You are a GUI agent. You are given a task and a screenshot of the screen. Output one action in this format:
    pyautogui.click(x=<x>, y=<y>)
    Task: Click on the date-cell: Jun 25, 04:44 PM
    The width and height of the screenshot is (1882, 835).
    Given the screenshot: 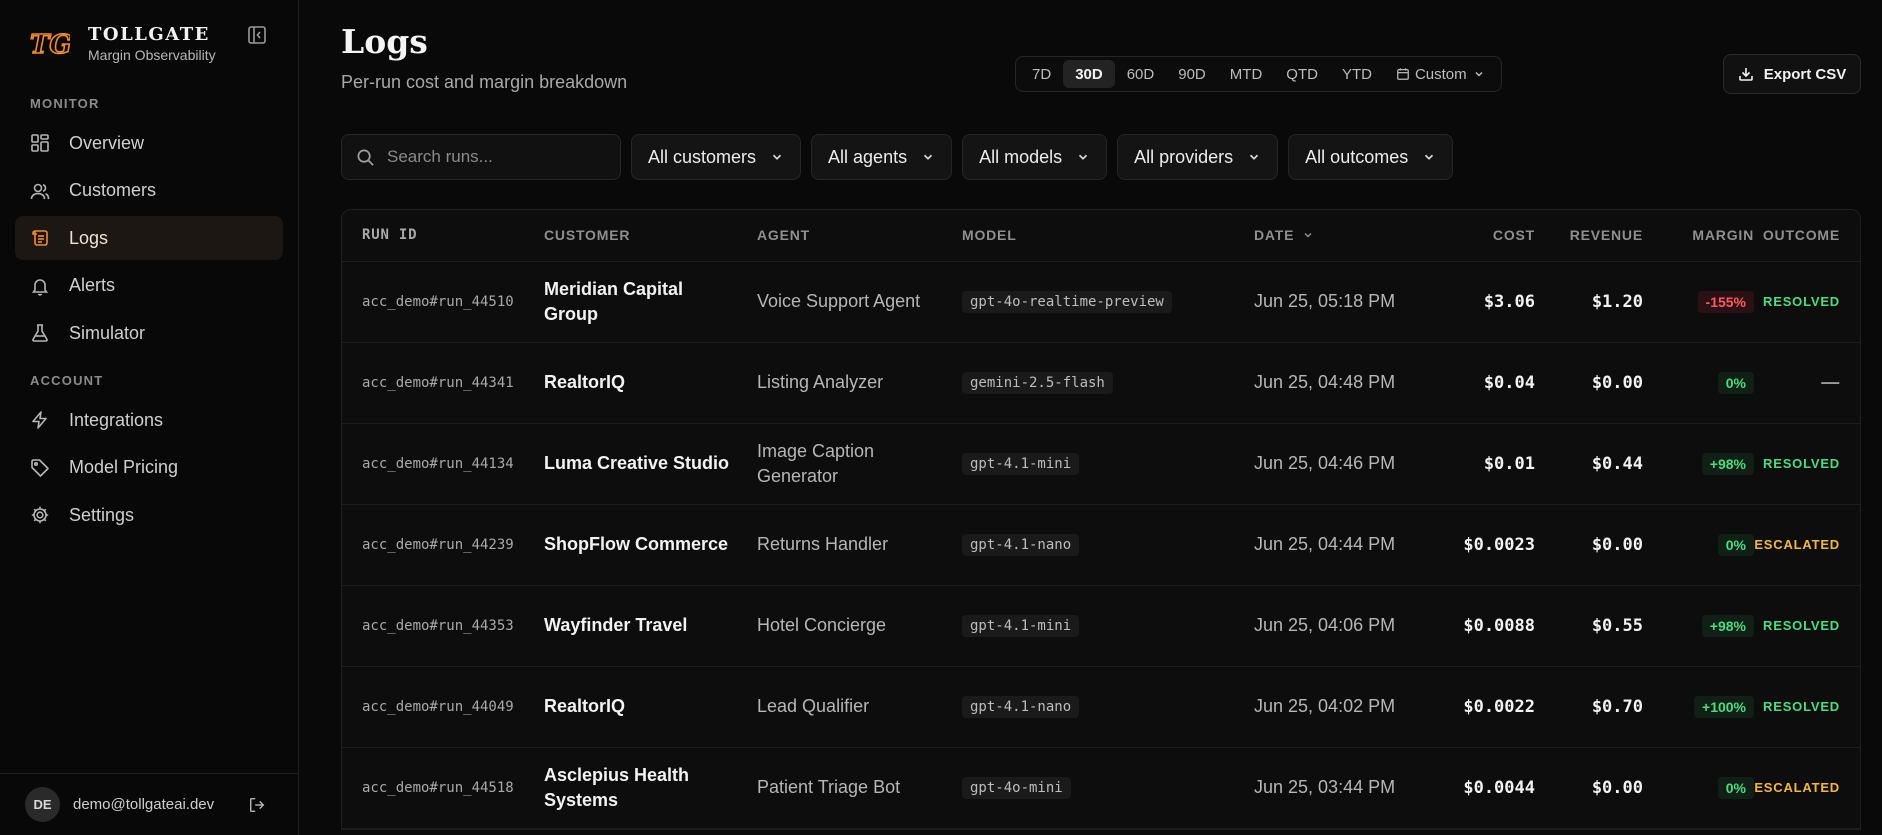 What is the action you would take?
    pyautogui.click(x=1329, y=545)
    